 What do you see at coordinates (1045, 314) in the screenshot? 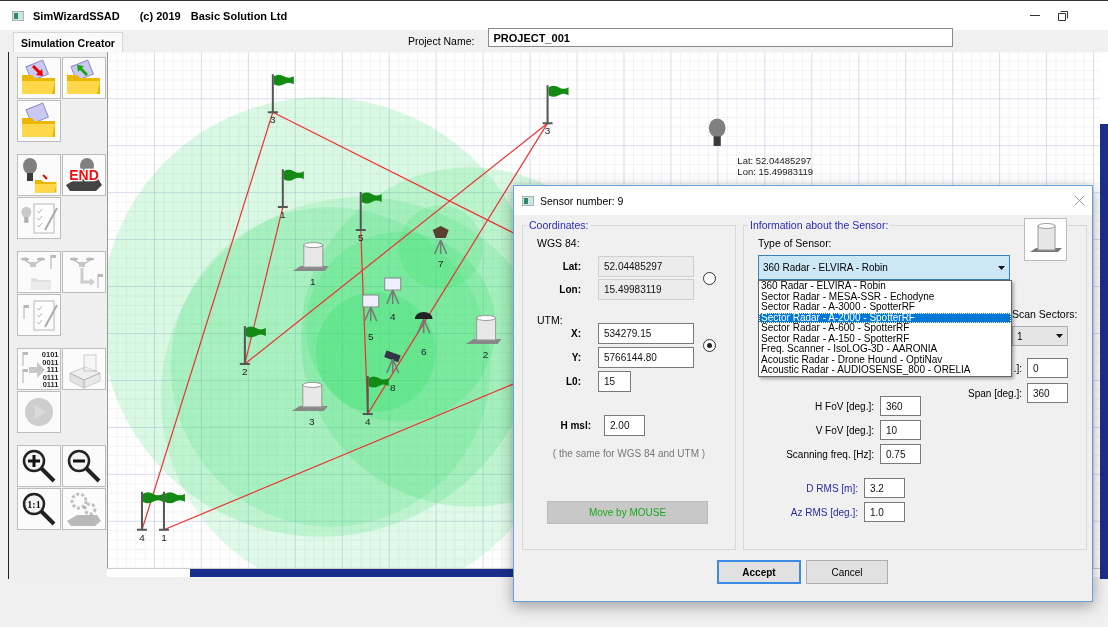
I see `scan-sectors-label: Scan Sectors:` at bounding box center [1045, 314].